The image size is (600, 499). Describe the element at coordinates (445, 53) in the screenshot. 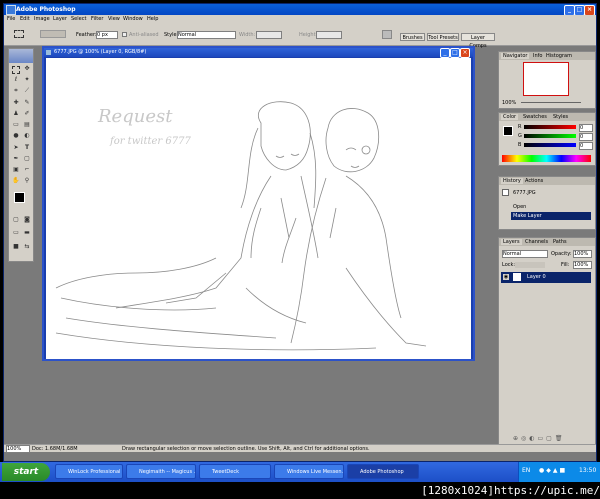

I see `doc-minimize-button: _` at that location.